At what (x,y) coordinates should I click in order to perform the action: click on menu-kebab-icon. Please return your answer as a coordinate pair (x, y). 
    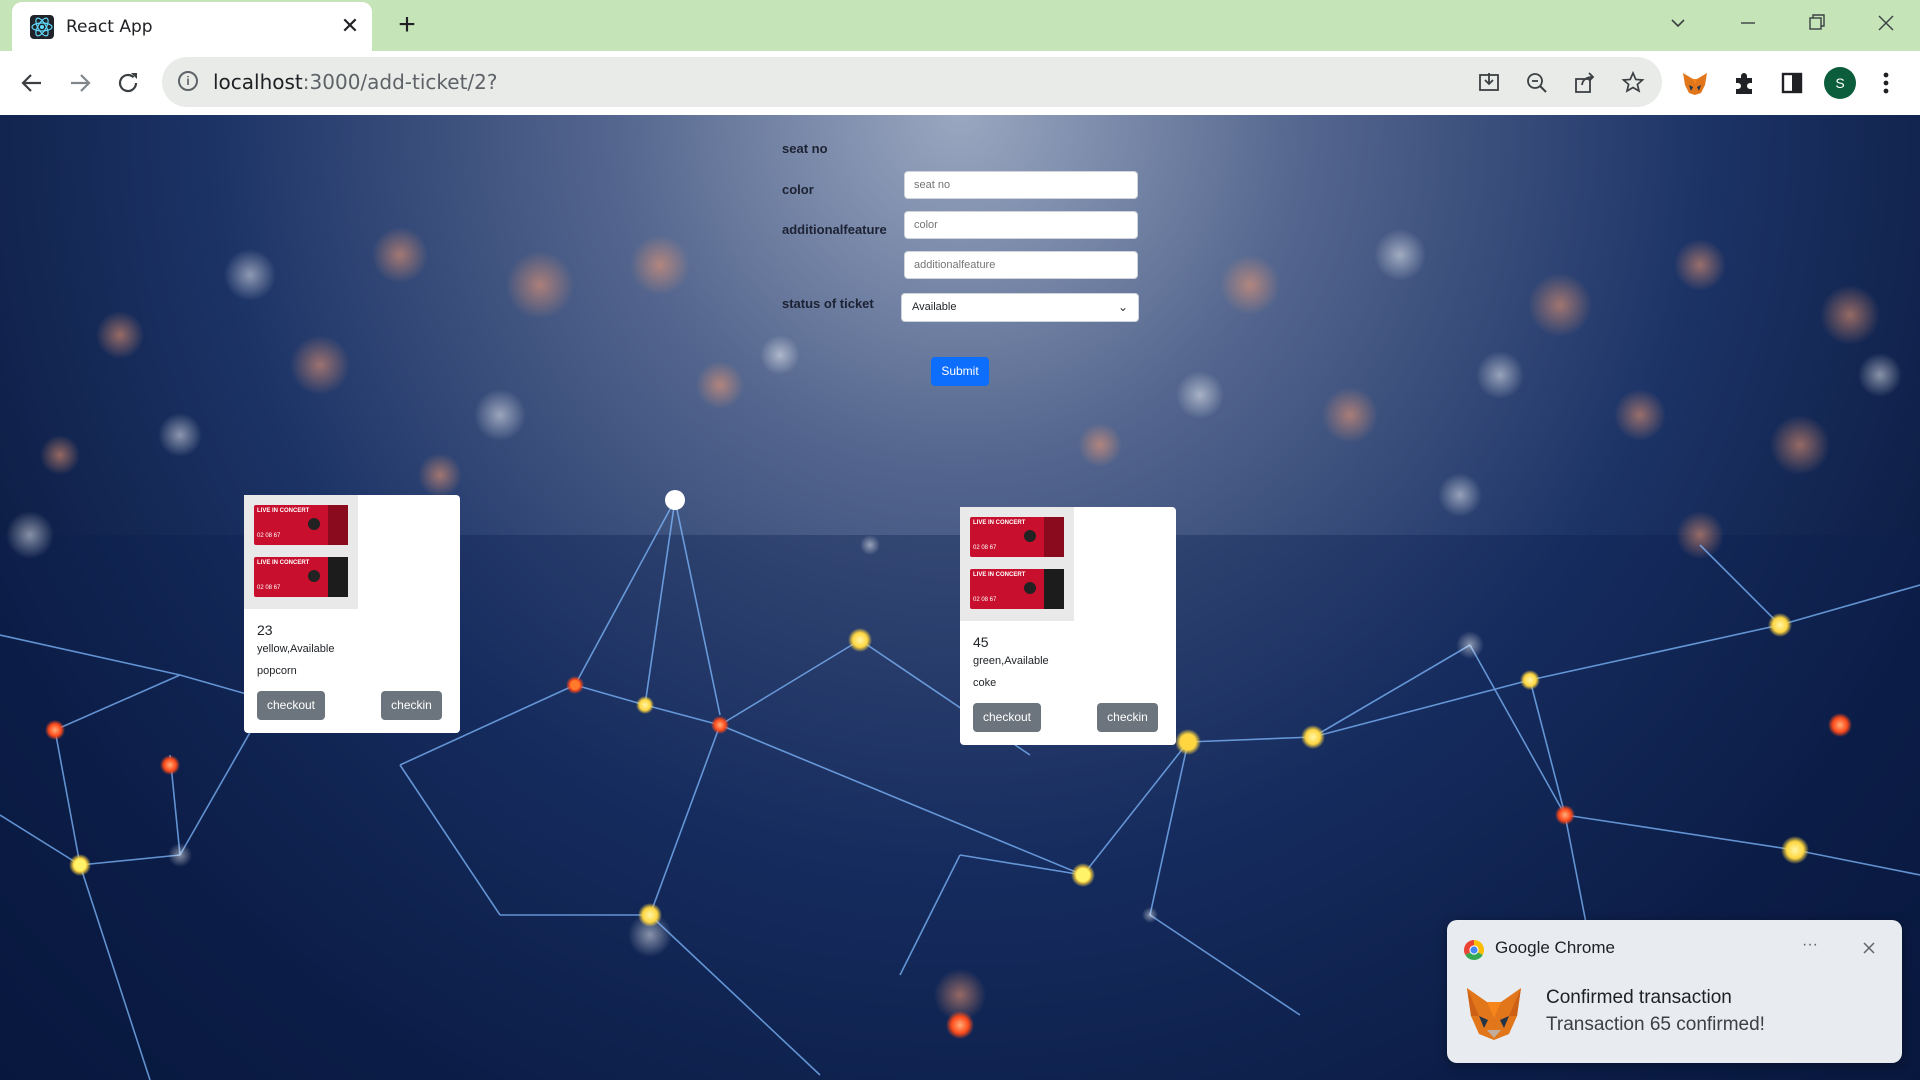
    Looking at the image, I should click on (1886, 83).